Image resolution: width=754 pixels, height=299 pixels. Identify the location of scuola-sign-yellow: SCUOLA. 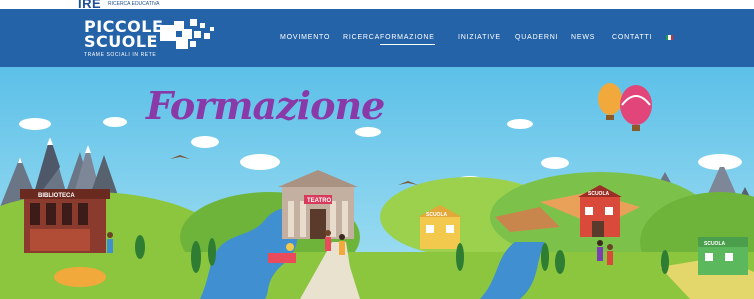
(437, 215).